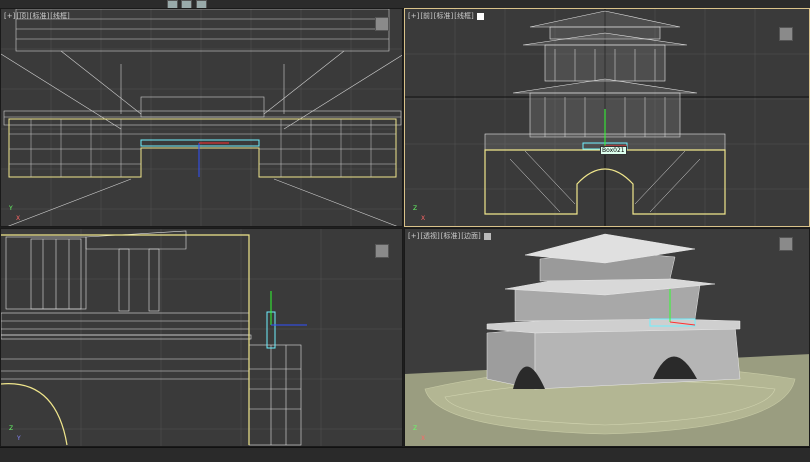 The image size is (810, 462). I want to click on viewport-top-label: [+][顶][标准][线框], so click(37, 16).